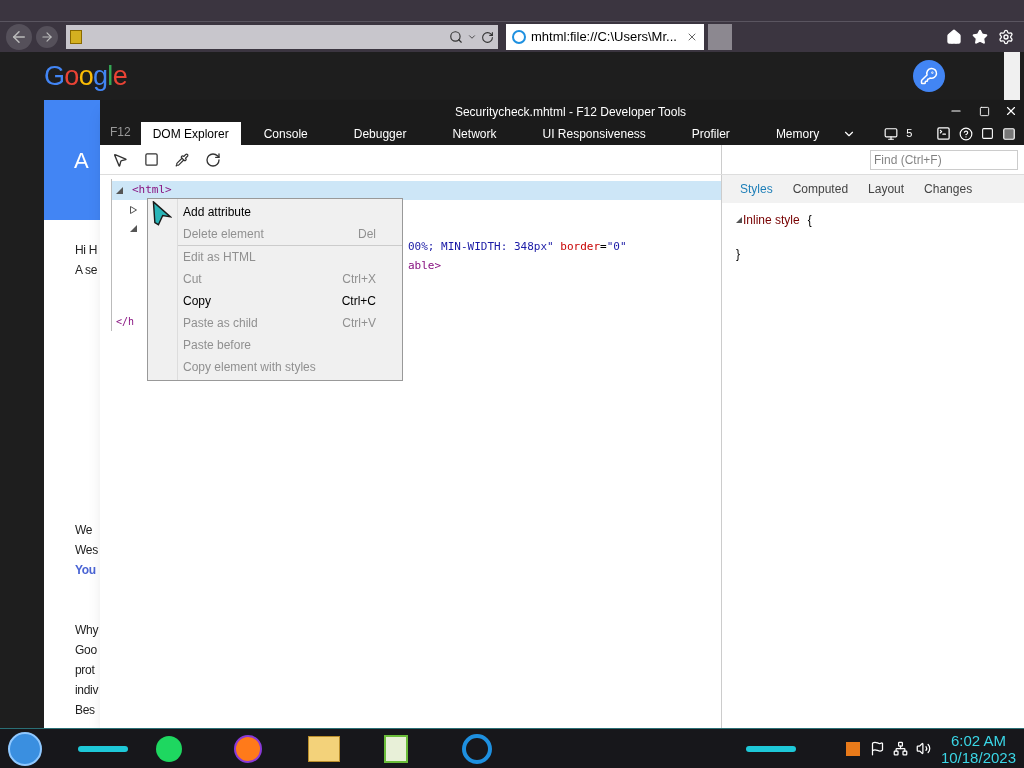  I want to click on window-title: Securitycheck.mhtml - F12 Developer Tools, so click(570, 112).